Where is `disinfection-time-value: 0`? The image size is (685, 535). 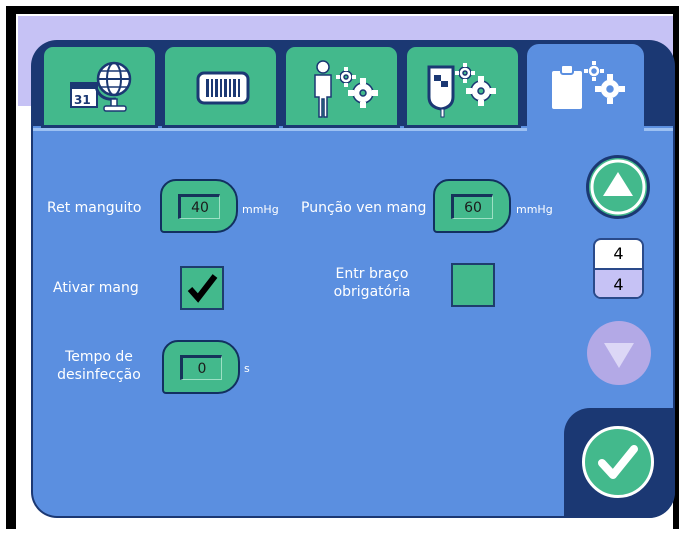
disinfection-time-value: 0 is located at coordinates (201, 367).